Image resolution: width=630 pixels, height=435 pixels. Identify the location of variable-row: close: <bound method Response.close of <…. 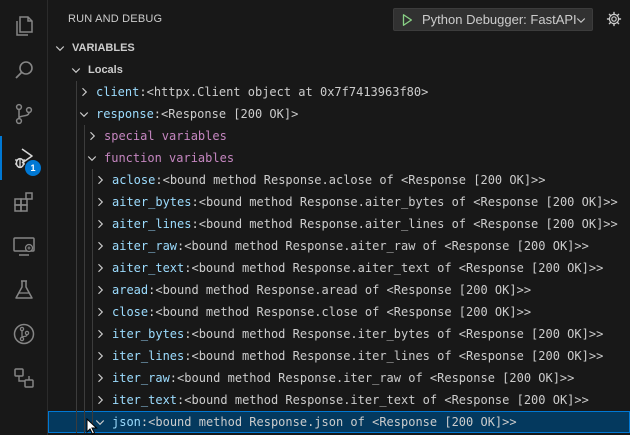
(339, 312).